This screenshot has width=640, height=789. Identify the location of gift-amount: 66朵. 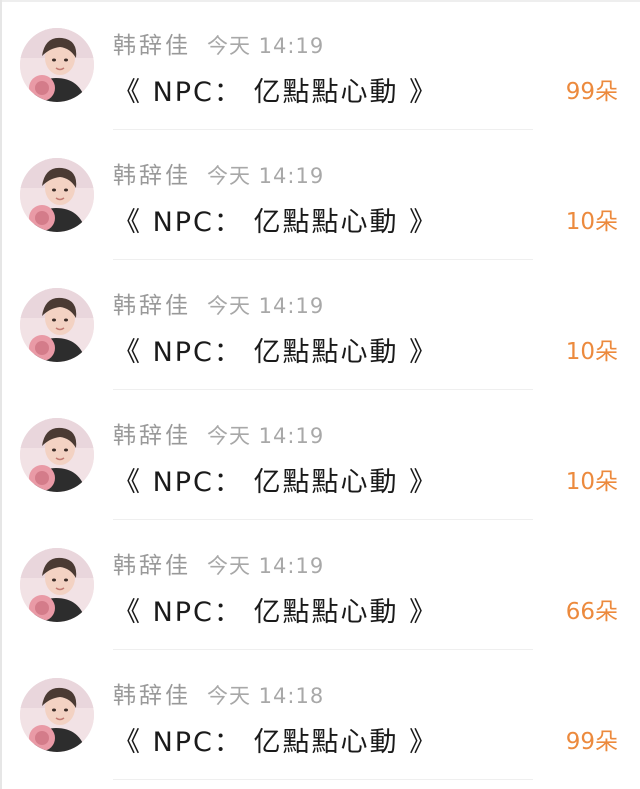
(591, 612).